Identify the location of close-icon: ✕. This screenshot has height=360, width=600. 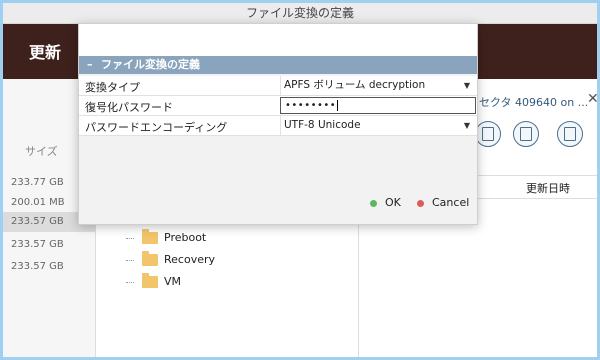
(592, 99).